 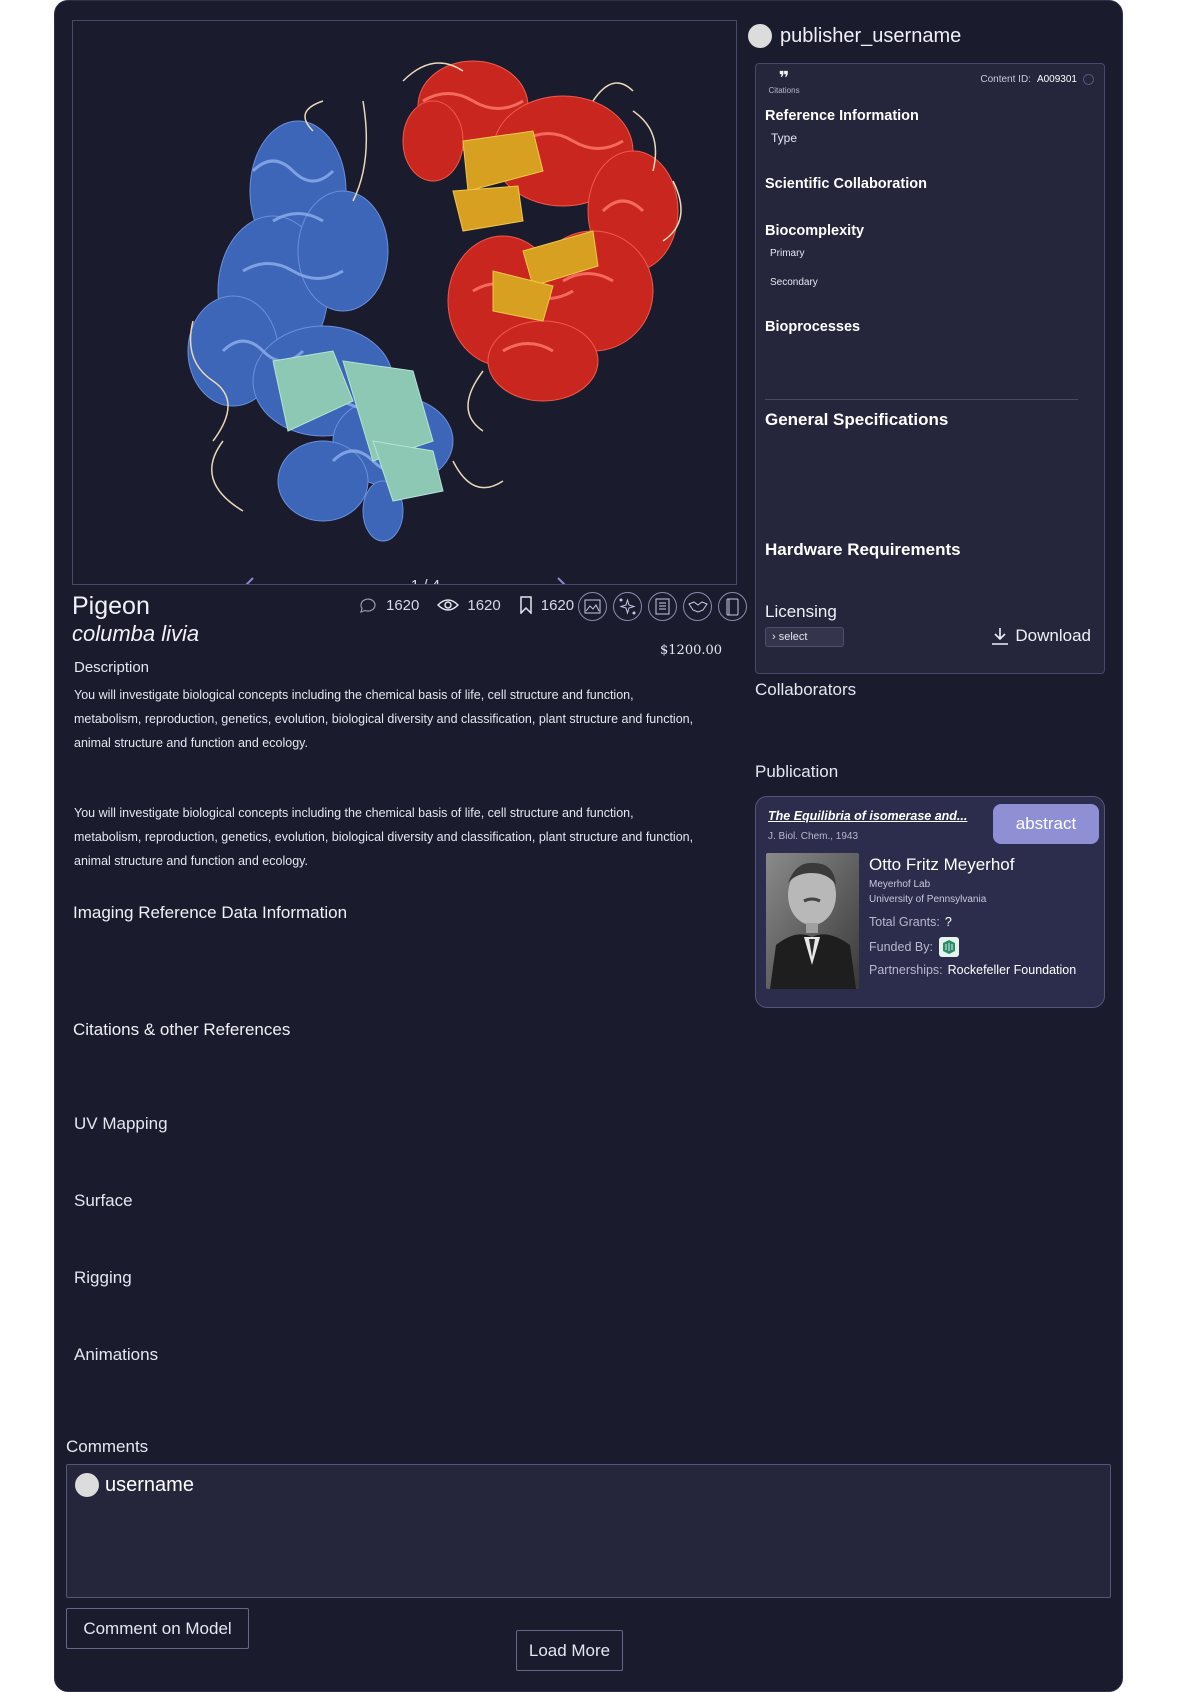 I want to click on author-lab: Meyerhof Lab, so click(x=900, y=884).